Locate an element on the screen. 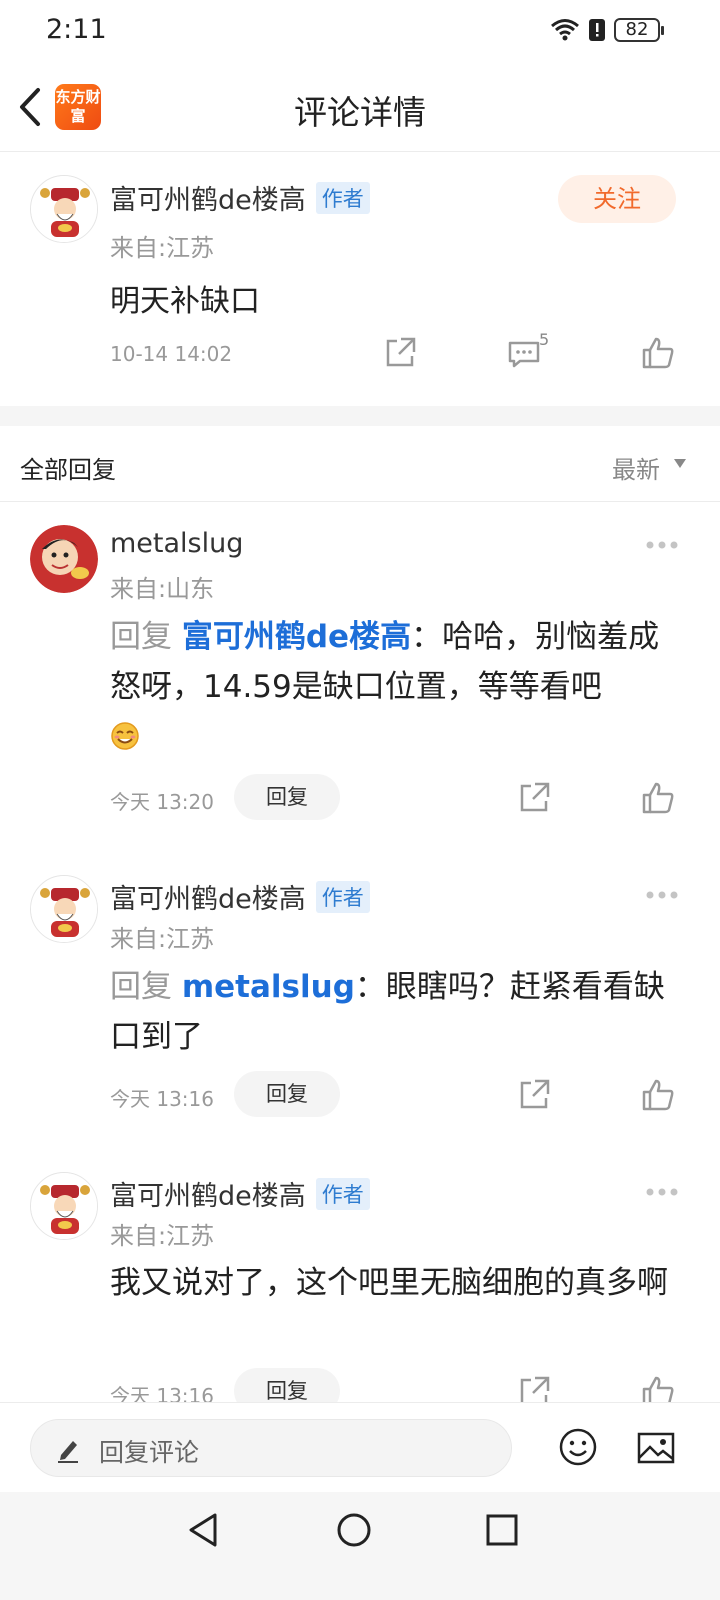 The width and height of the screenshot is (720, 1600). follow-button: 关注 is located at coordinates (617, 199).